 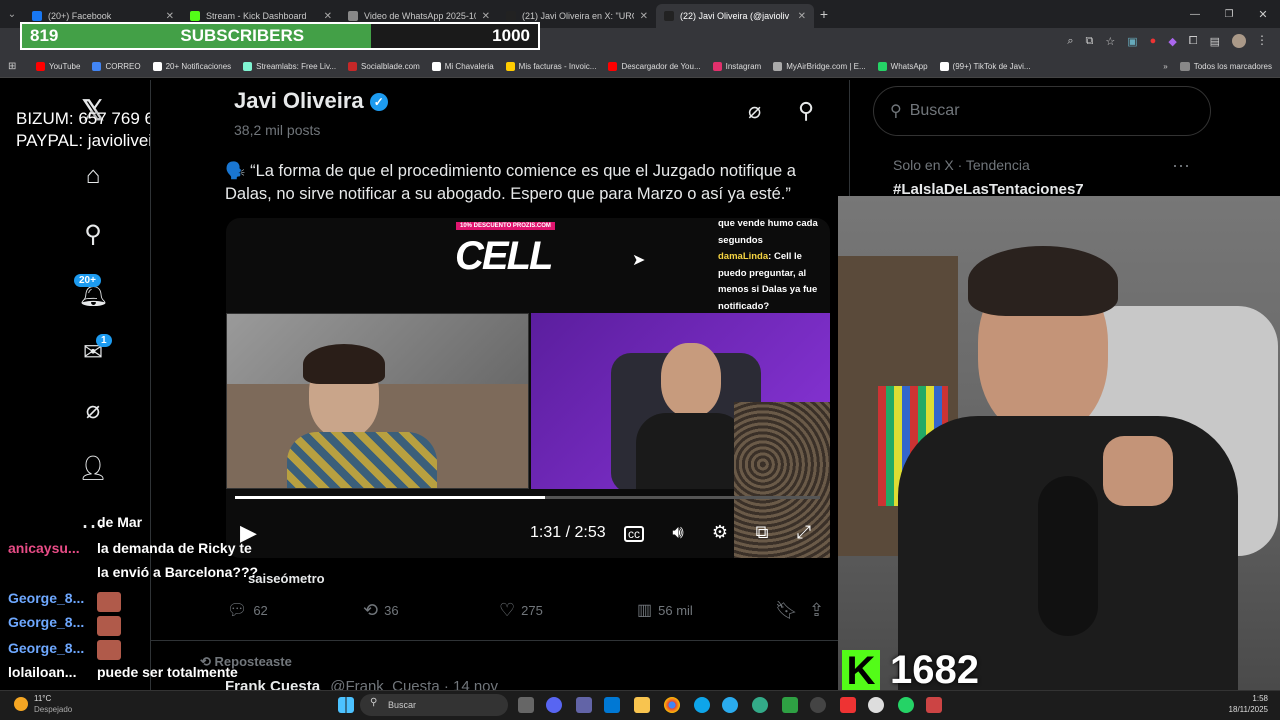 I want to click on apps-grid-icon: ⊞, so click(x=12, y=66).